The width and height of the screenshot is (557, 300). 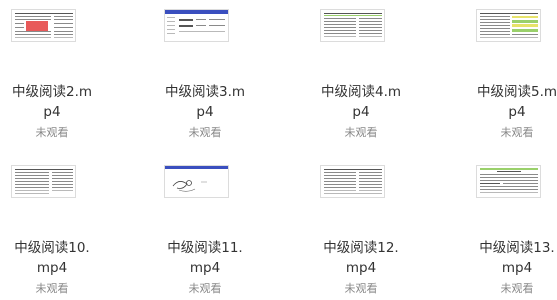 What do you see at coordinates (509, 225) in the screenshot?
I see `video-file-tile: 中级阅读13. mp4 未观看` at bounding box center [509, 225].